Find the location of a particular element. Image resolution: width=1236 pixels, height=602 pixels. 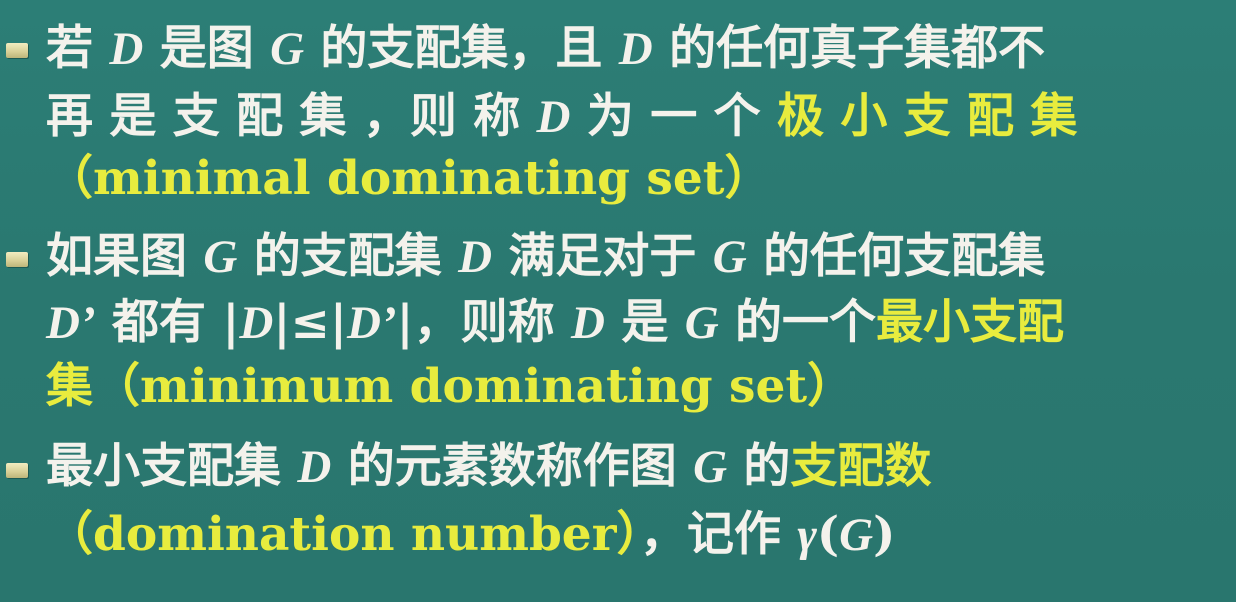

text-segment: 的元素数称作图 is located at coordinates (512, 466).